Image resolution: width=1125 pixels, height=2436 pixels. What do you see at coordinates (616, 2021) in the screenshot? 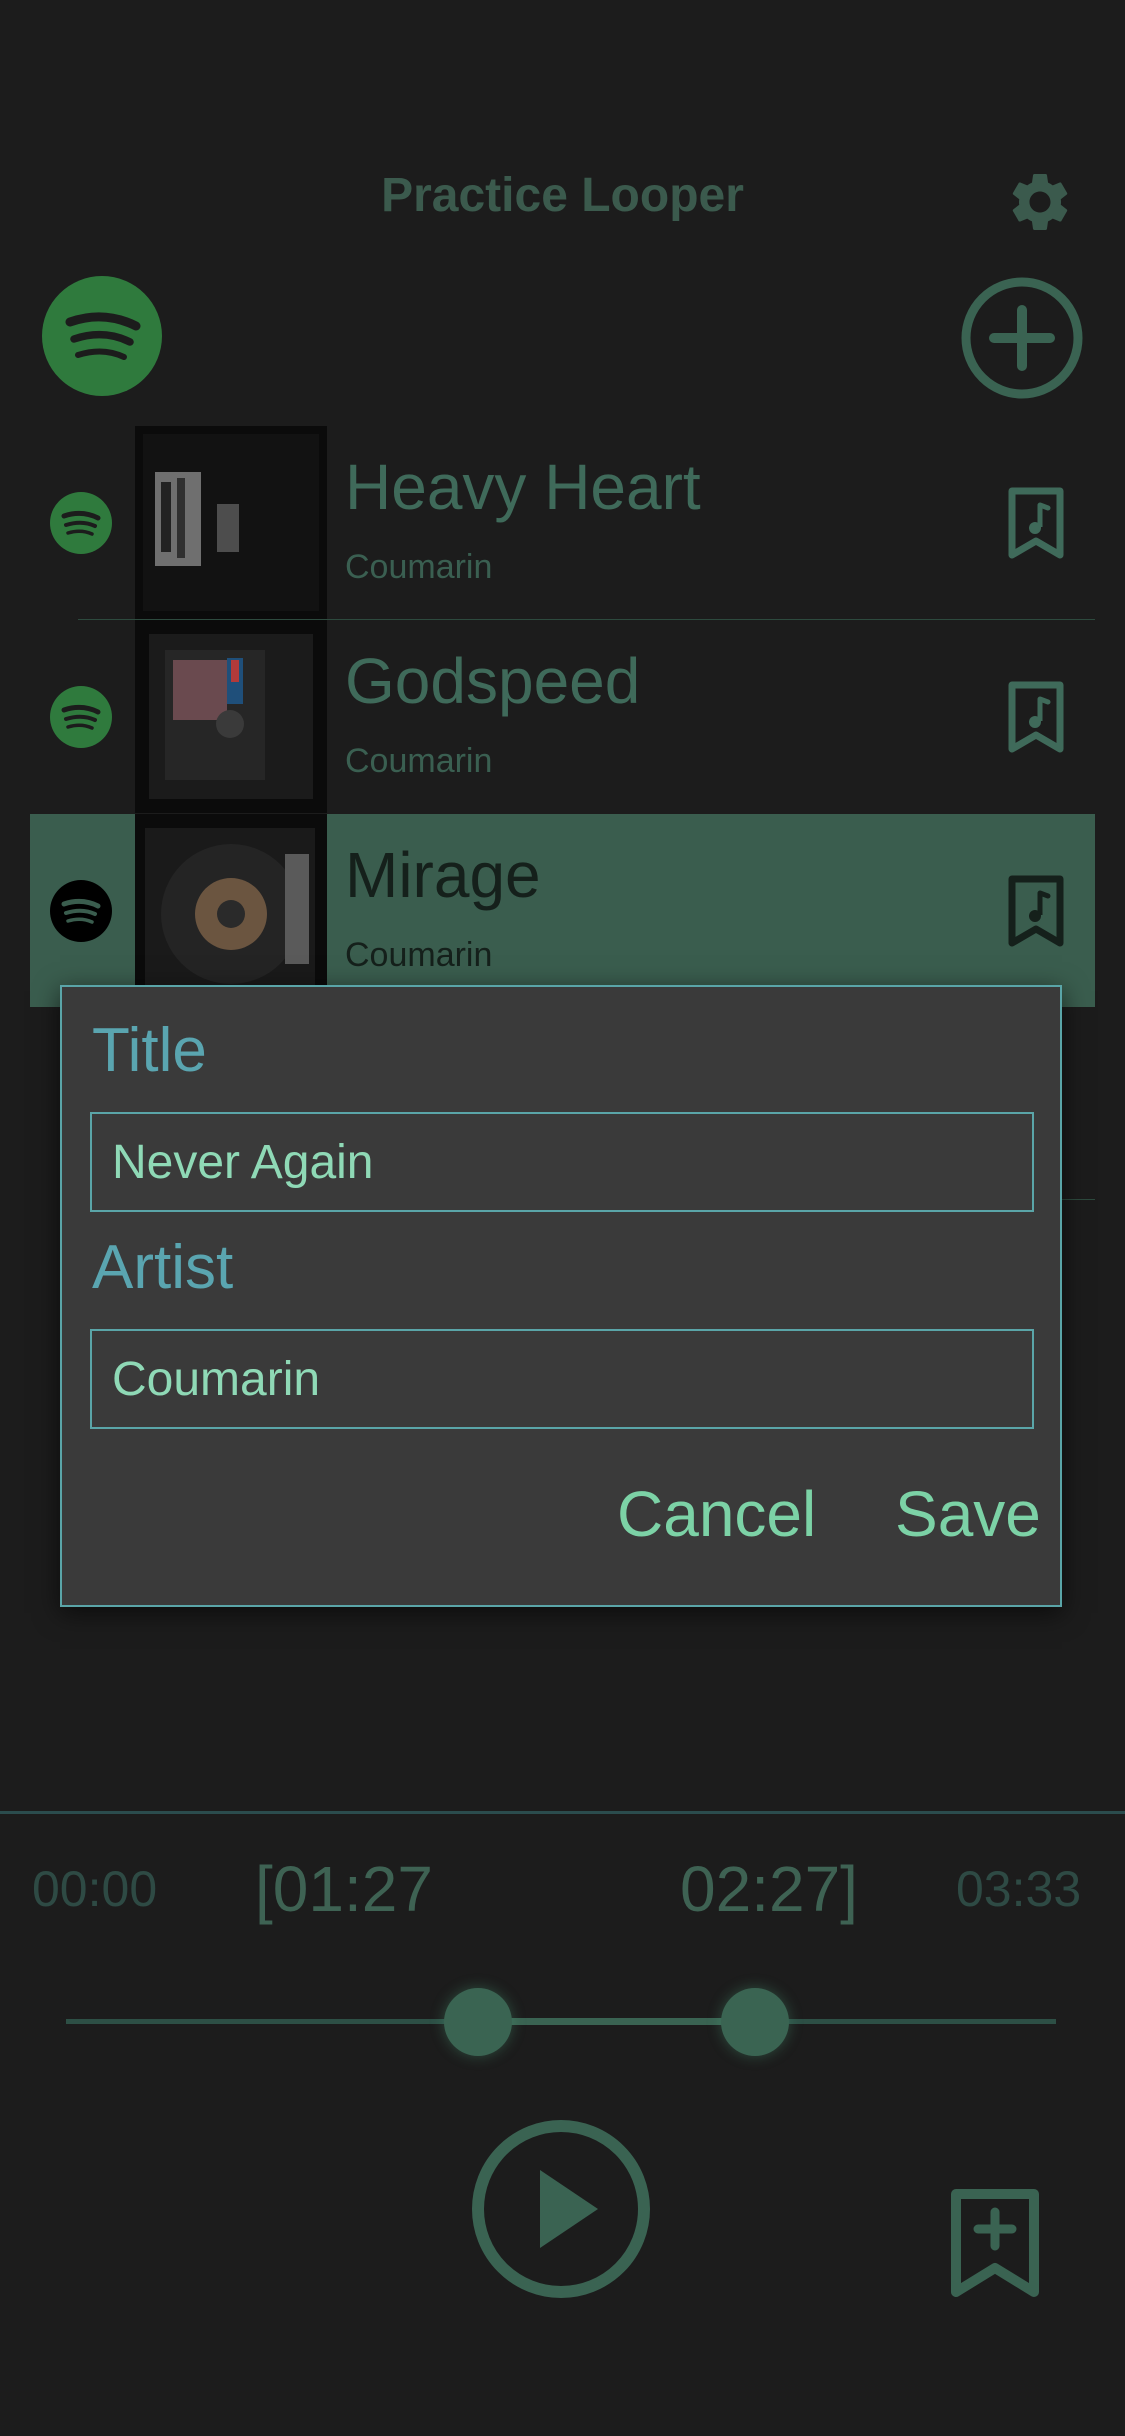
I see `loop-range-fill` at bounding box center [616, 2021].